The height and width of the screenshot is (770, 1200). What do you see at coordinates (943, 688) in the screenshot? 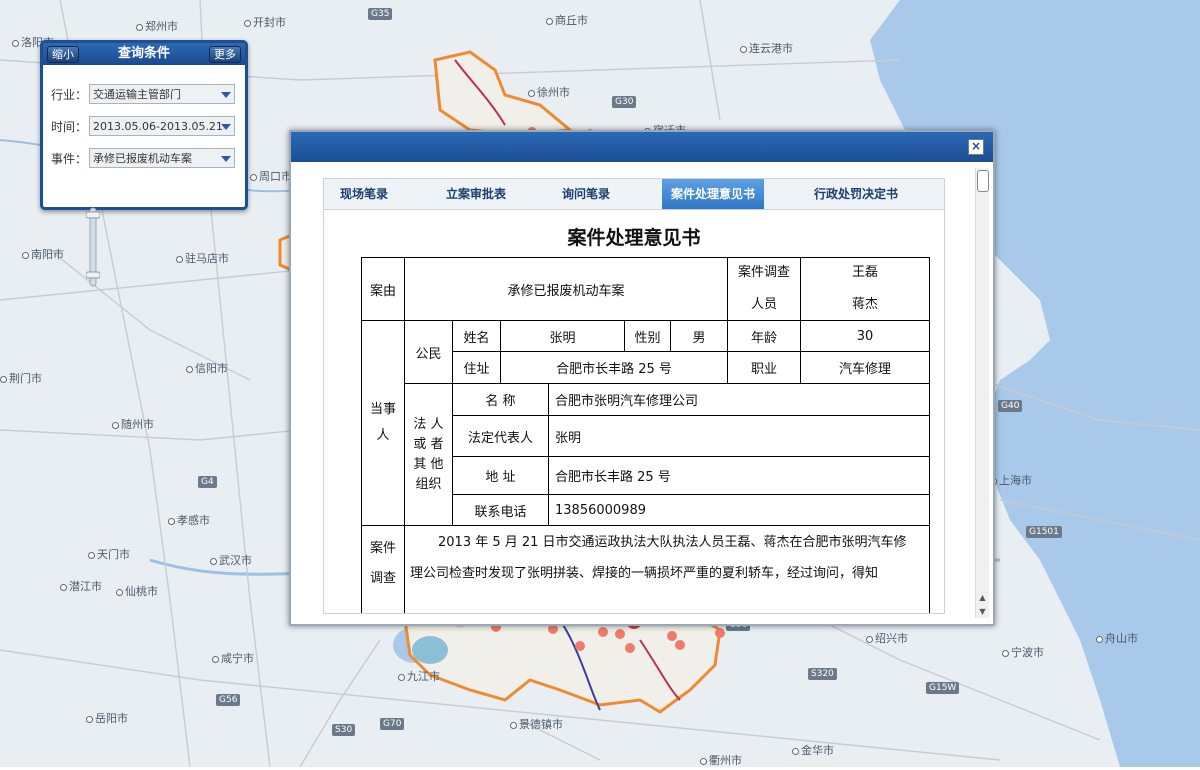
I see `highway-shield: G15W` at bounding box center [943, 688].